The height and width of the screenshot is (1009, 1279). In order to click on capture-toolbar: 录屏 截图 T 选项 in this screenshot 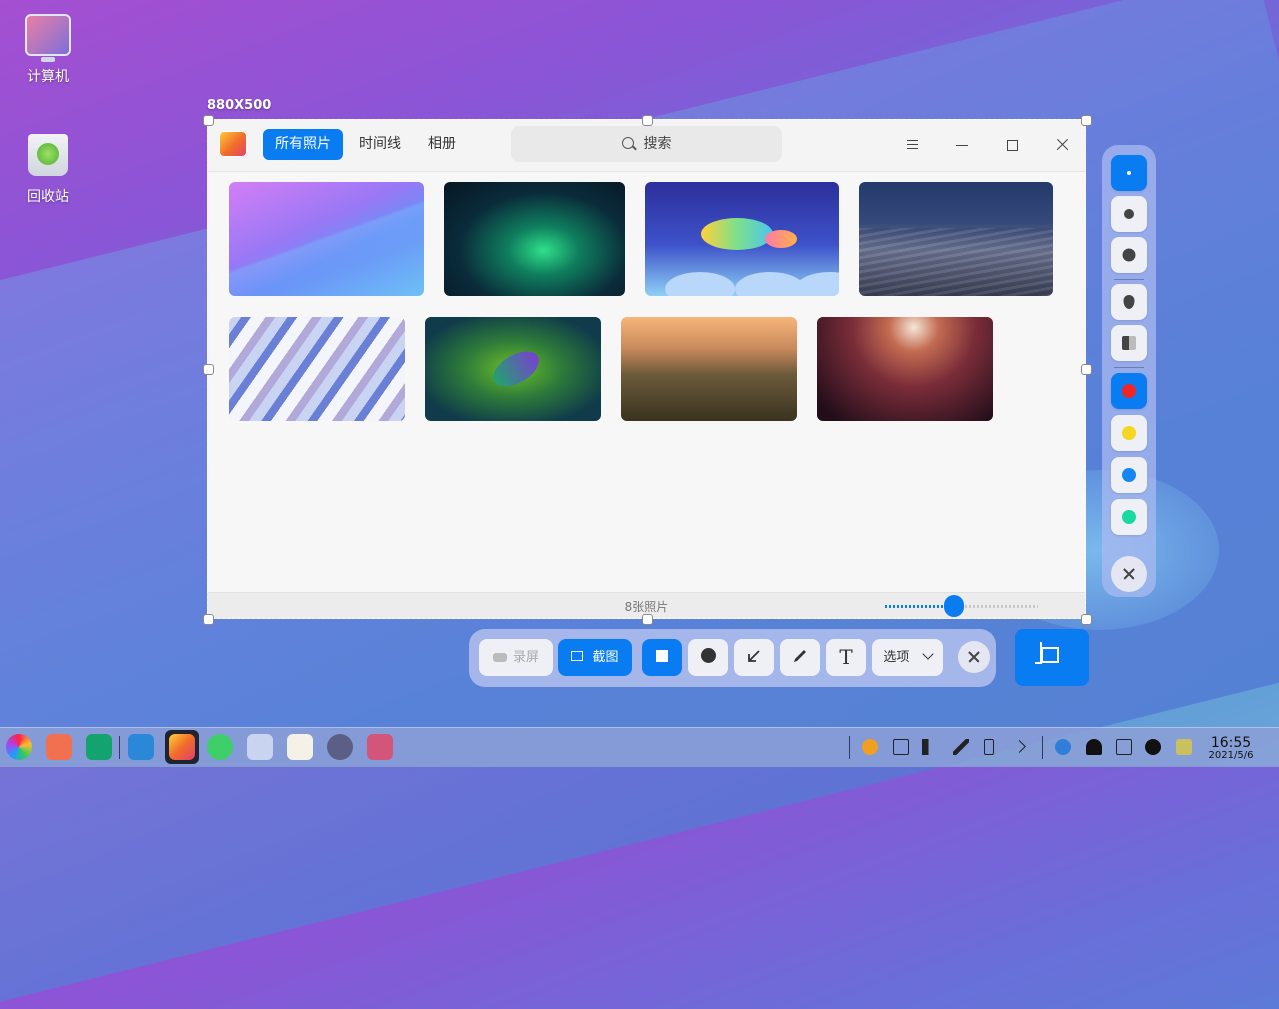, I will do `click(732, 658)`.